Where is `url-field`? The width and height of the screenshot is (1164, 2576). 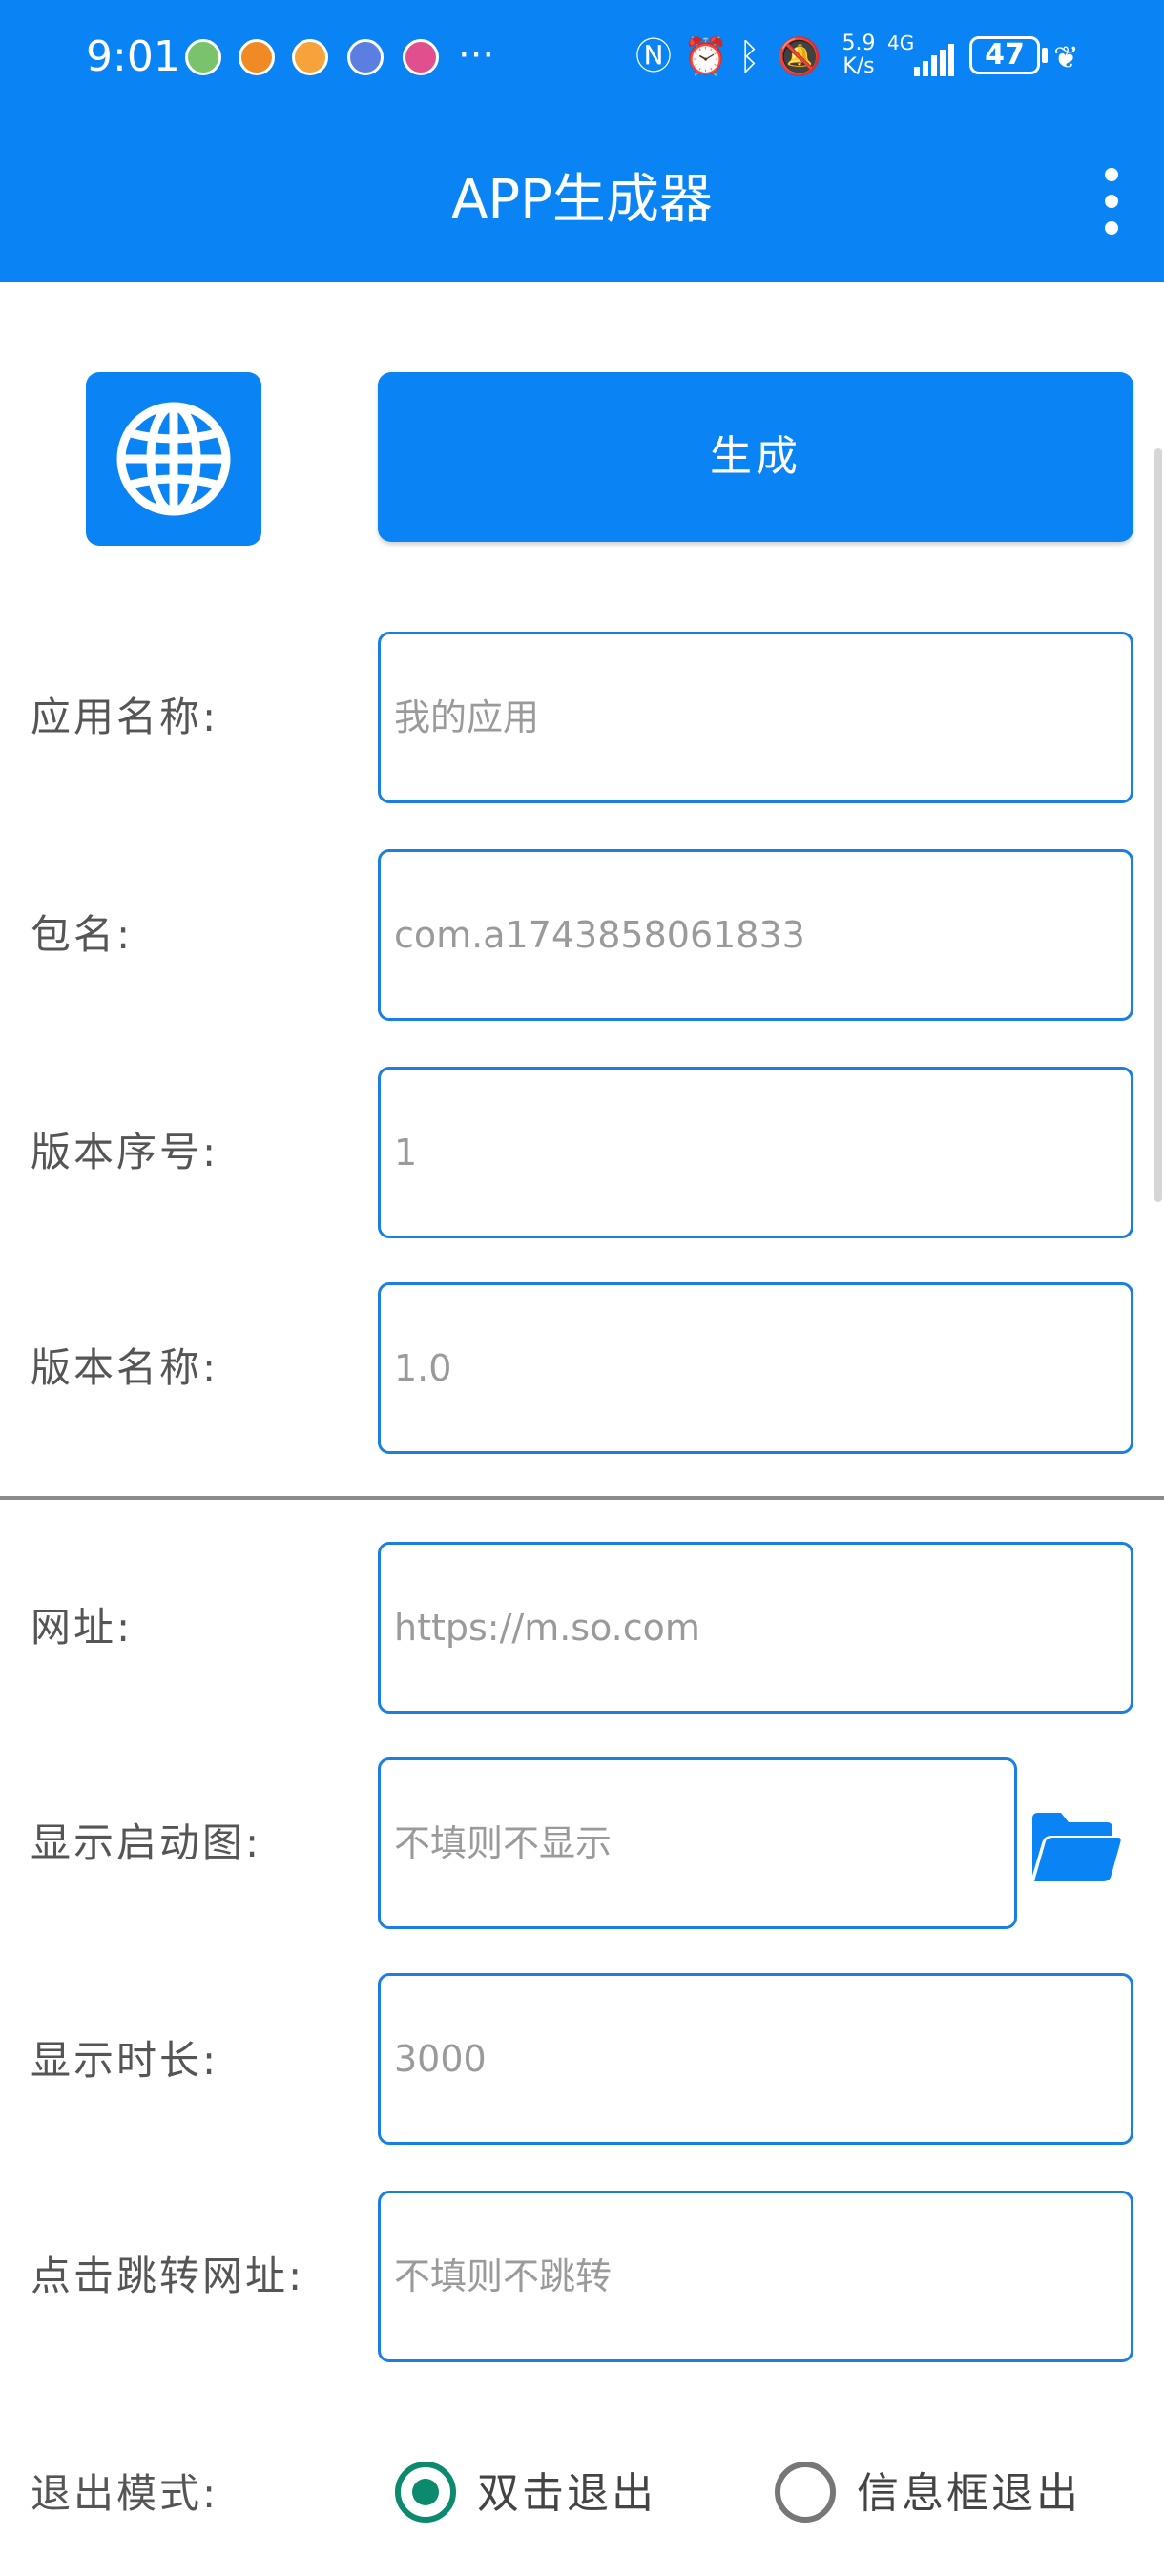 url-field is located at coordinates (756, 1628).